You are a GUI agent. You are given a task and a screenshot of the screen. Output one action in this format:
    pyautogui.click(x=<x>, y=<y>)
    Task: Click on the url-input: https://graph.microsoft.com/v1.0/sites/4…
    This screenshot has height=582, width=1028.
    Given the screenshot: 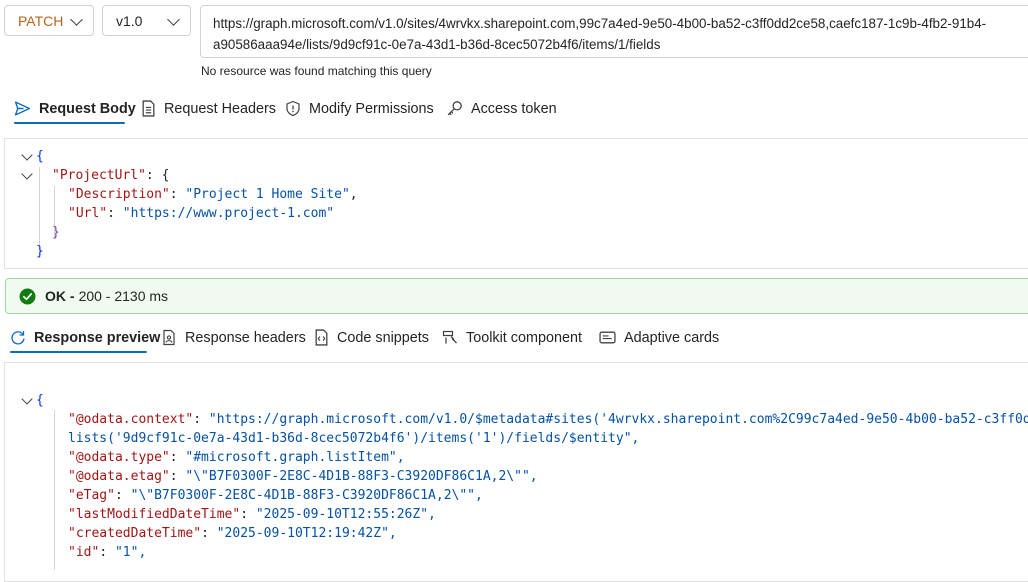 What is the action you would take?
    pyautogui.click(x=614, y=31)
    